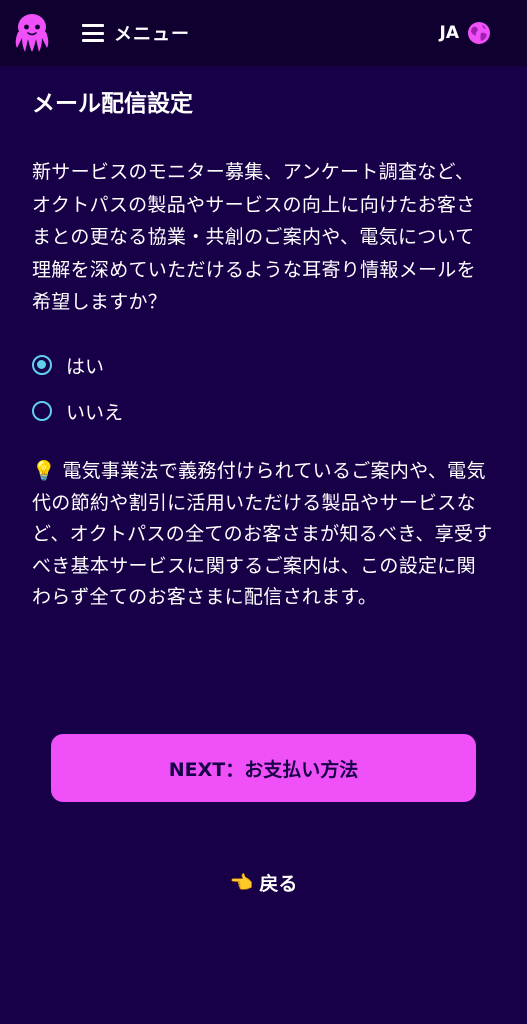 This screenshot has height=1024, width=527. What do you see at coordinates (152, 34) in the screenshot?
I see `menu-label: メニュー` at bounding box center [152, 34].